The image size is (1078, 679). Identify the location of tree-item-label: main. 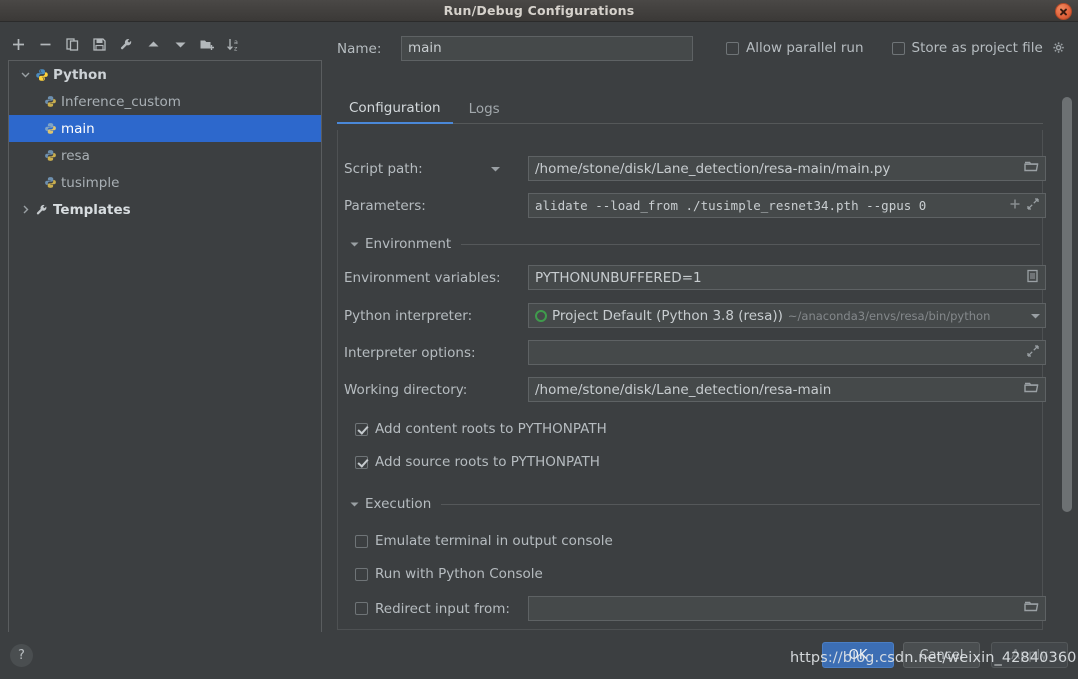
(78, 128).